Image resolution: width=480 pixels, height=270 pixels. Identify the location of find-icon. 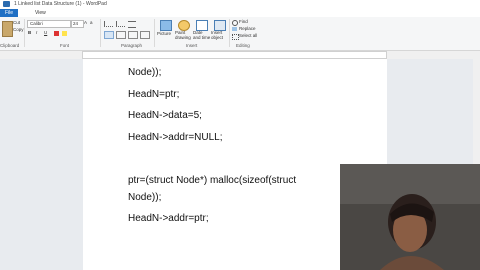
(235, 23).